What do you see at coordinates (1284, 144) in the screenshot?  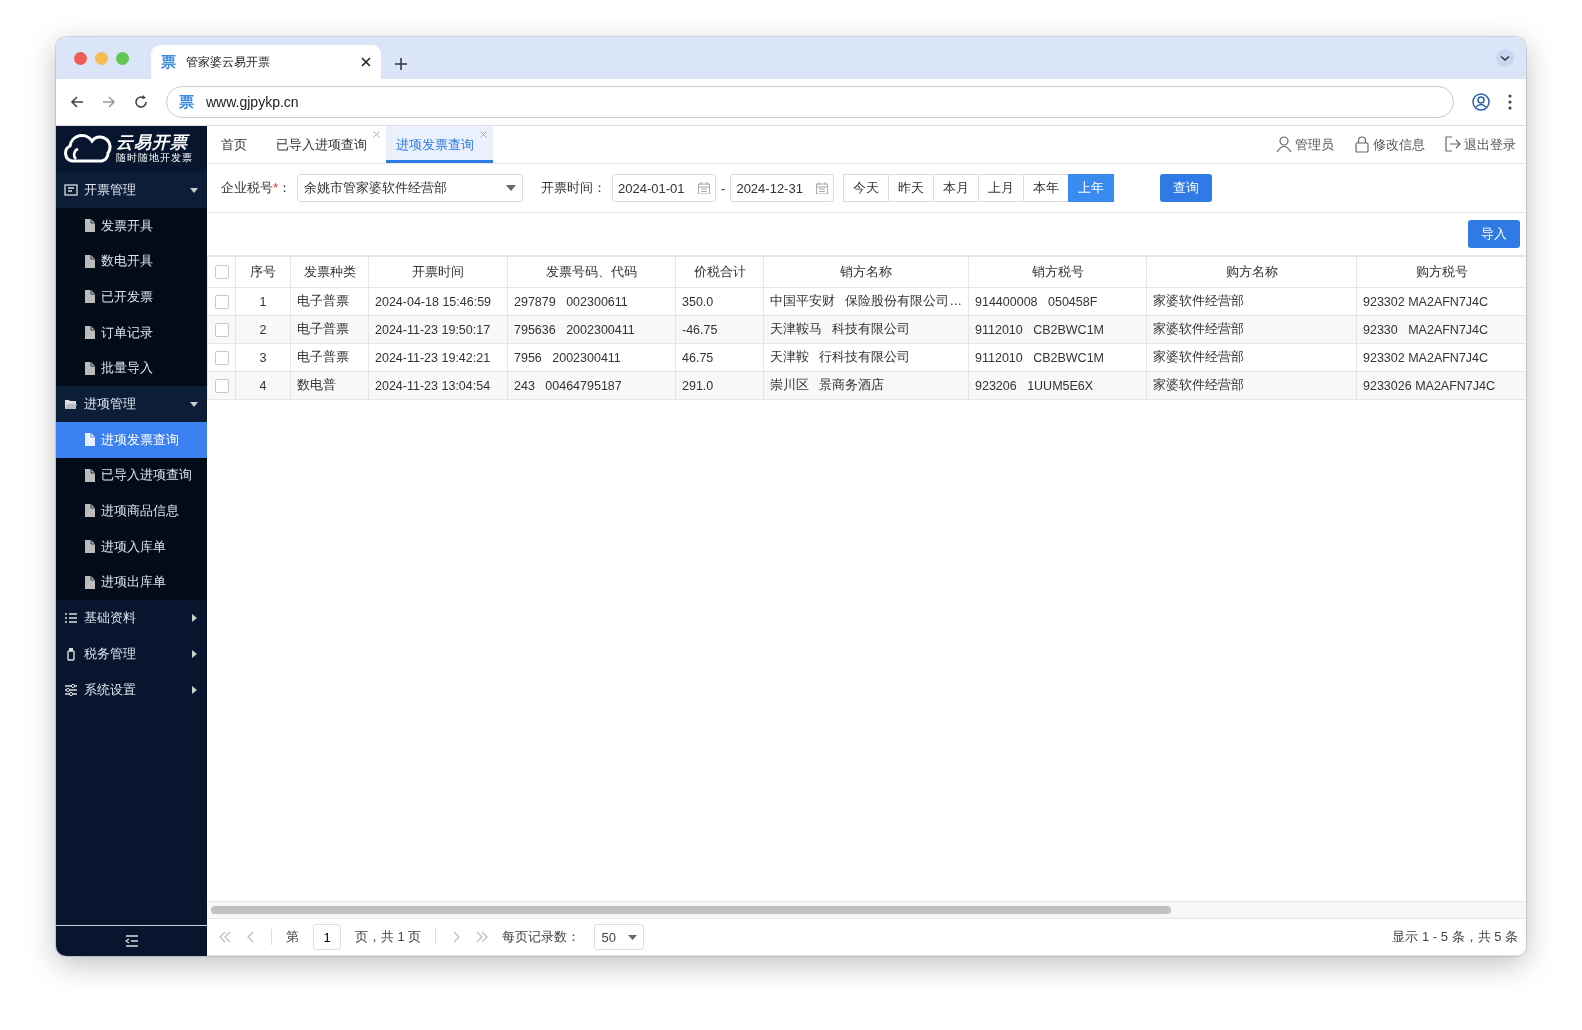 I see `user-icon` at bounding box center [1284, 144].